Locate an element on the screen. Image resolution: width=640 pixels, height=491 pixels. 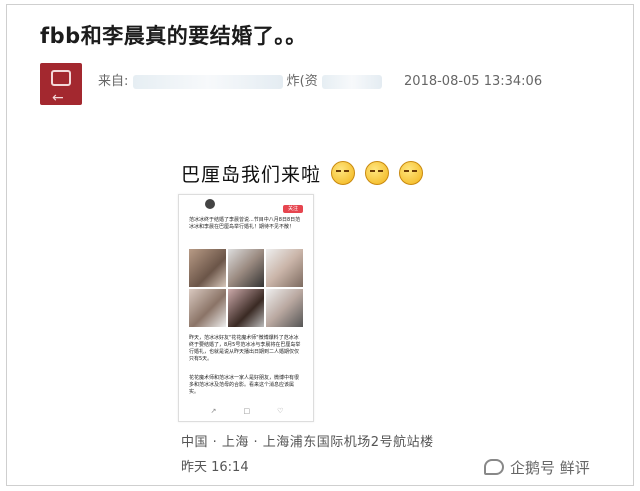
screenshot-follow-button: 关注 is located at coordinates (293, 209).